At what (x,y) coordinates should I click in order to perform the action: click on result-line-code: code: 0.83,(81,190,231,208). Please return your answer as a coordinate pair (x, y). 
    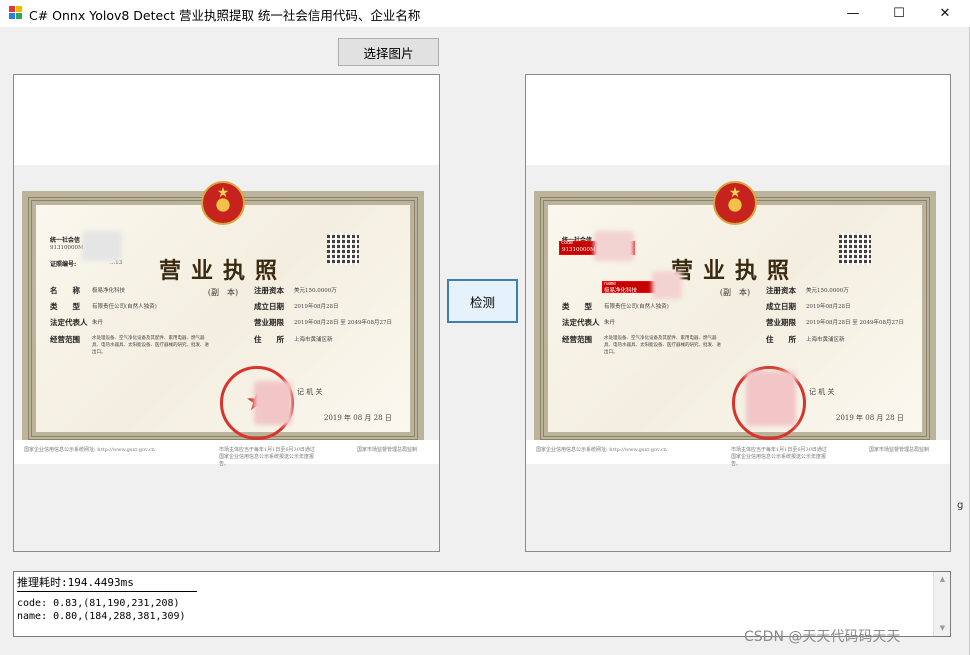
    Looking at the image, I should click on (98, 603).